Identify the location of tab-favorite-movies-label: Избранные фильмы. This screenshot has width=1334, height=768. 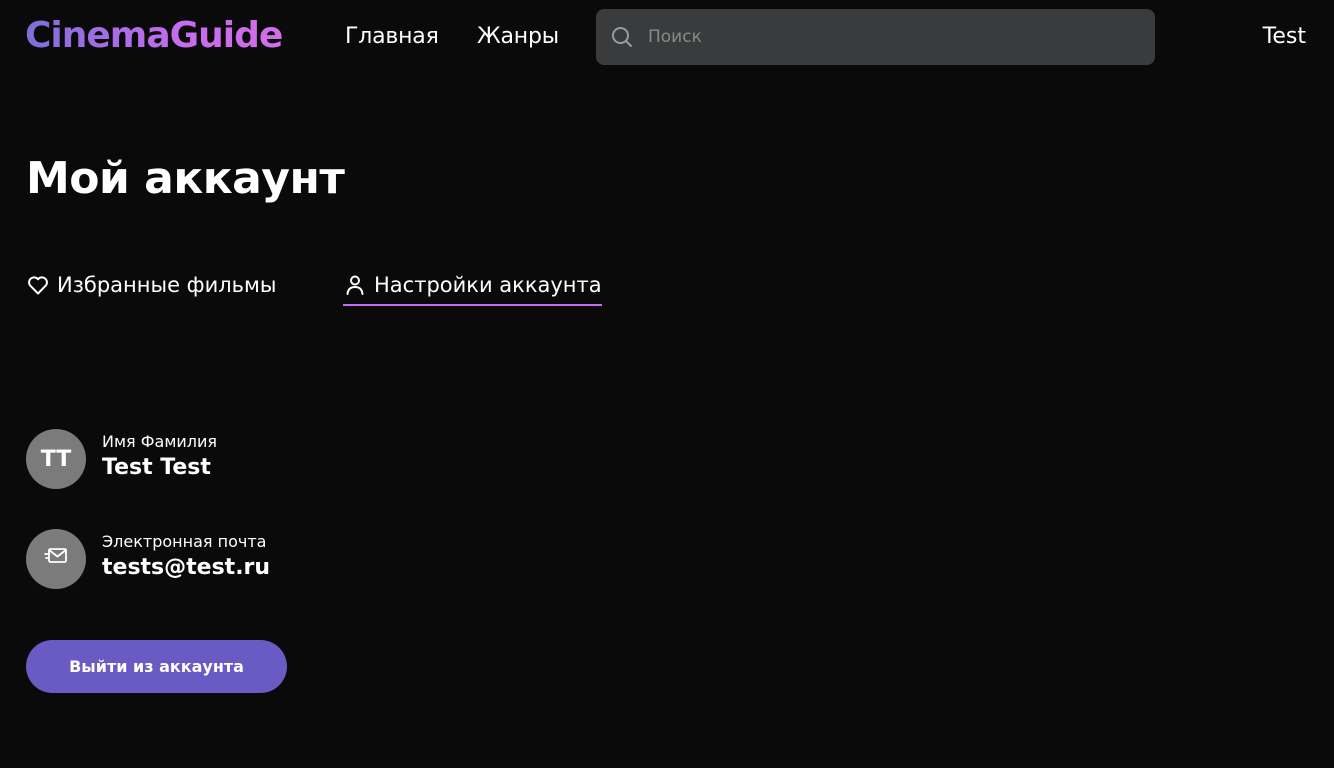
(167, 285).